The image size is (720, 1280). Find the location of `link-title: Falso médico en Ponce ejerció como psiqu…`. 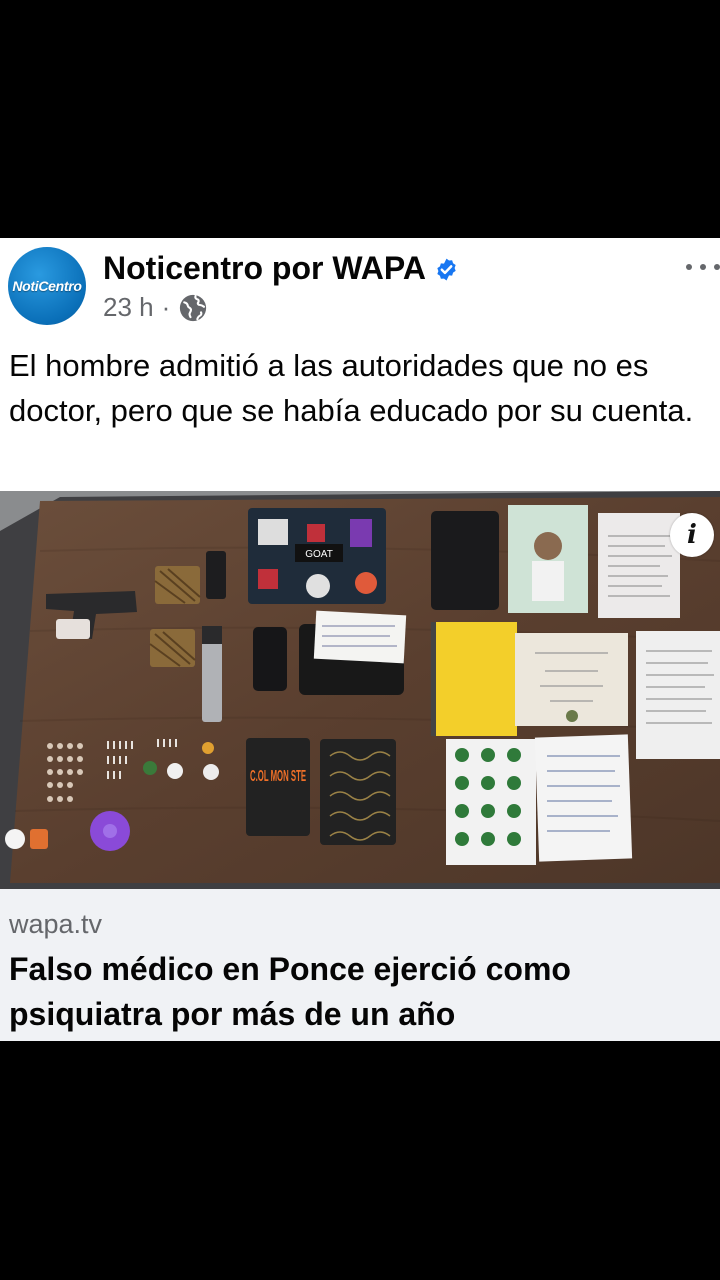

link-title: Falso médico en Ponce ejerció como psiqu… is located at coordinates (359, 992).